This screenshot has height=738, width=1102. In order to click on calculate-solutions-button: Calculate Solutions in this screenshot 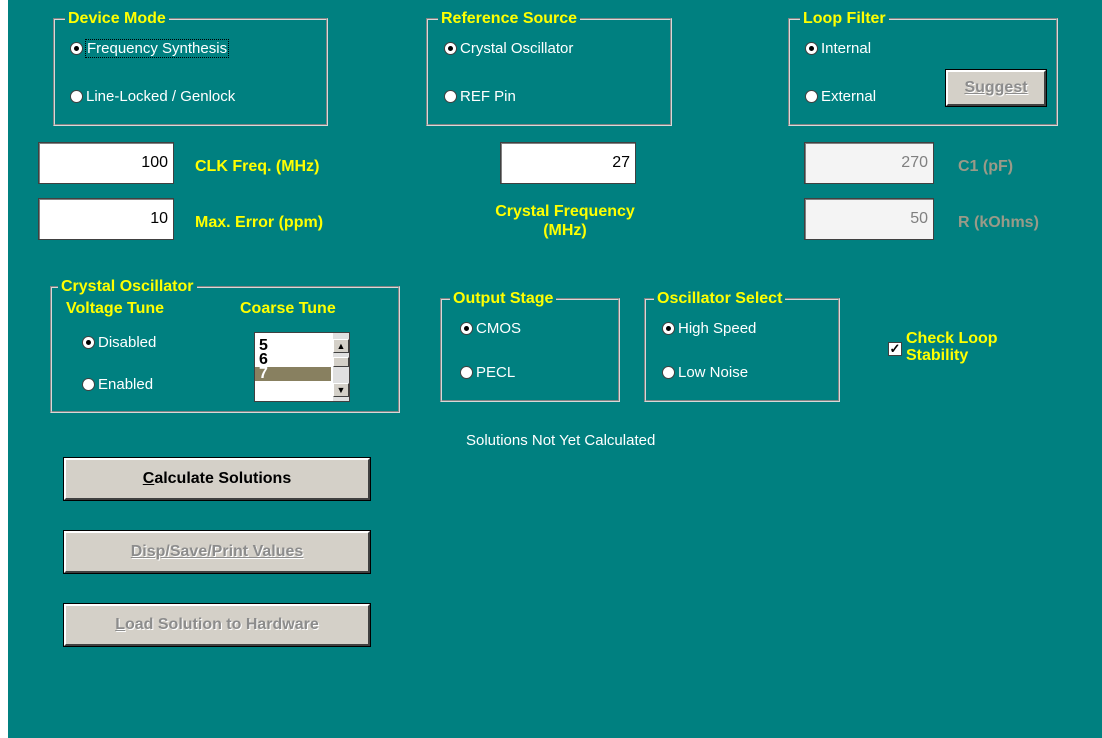, I will do `click(217, 479)`.